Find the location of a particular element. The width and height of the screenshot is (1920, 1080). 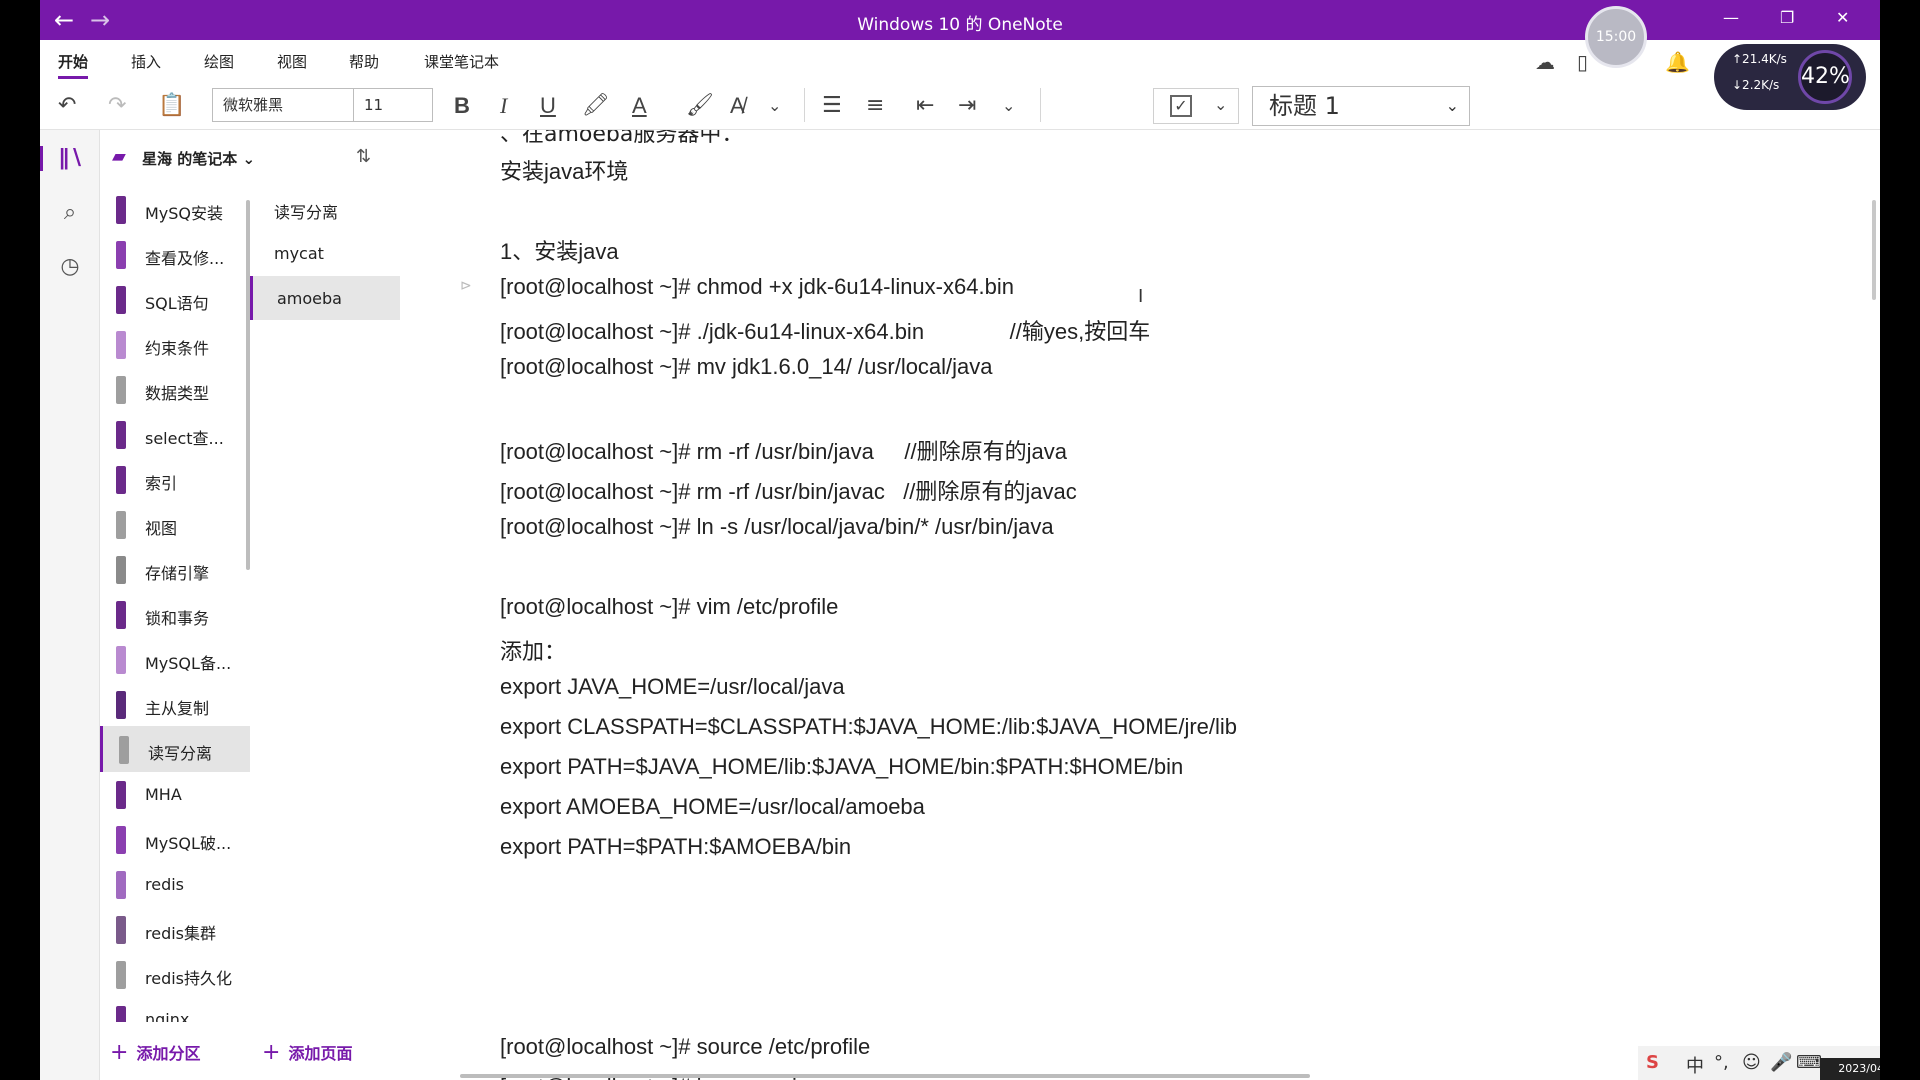

paragraph-handle-icon: ⊳ is located at coordinates (466, 286).